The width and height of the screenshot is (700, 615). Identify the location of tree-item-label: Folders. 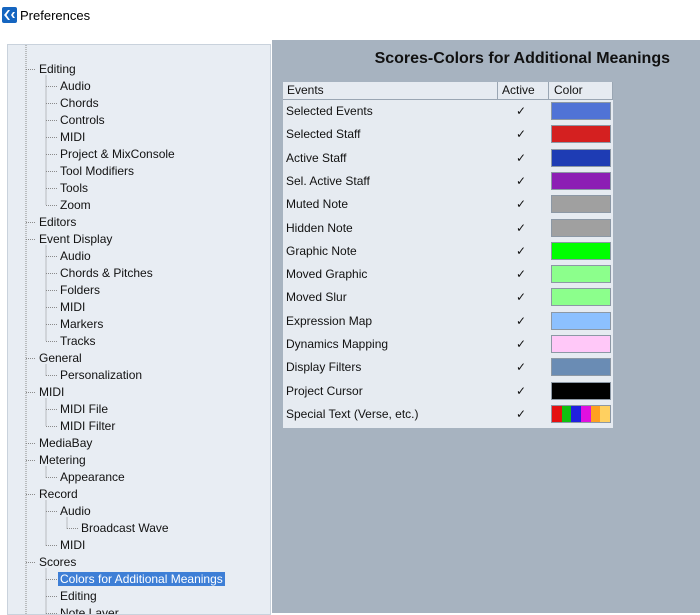
(80, 290).